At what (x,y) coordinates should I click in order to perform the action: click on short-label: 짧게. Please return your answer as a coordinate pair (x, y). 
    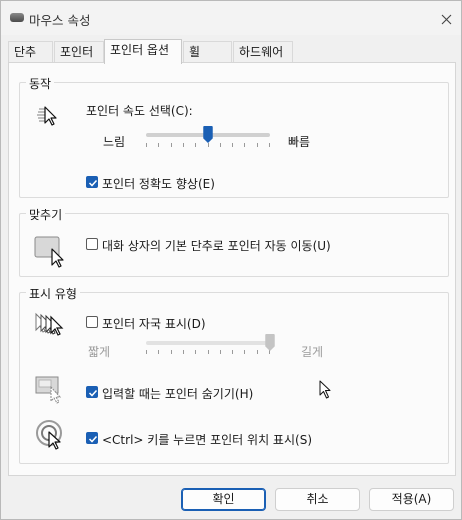
    Looking at the image, I should click on (99, 352).